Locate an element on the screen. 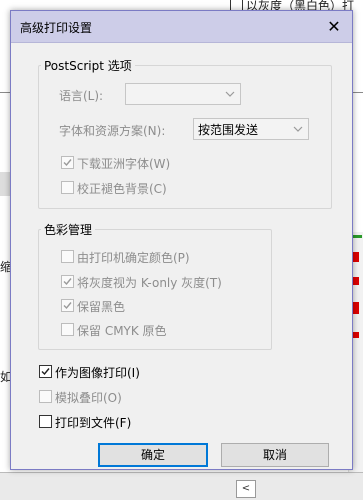  language-select is located at coordinates (183, 94).